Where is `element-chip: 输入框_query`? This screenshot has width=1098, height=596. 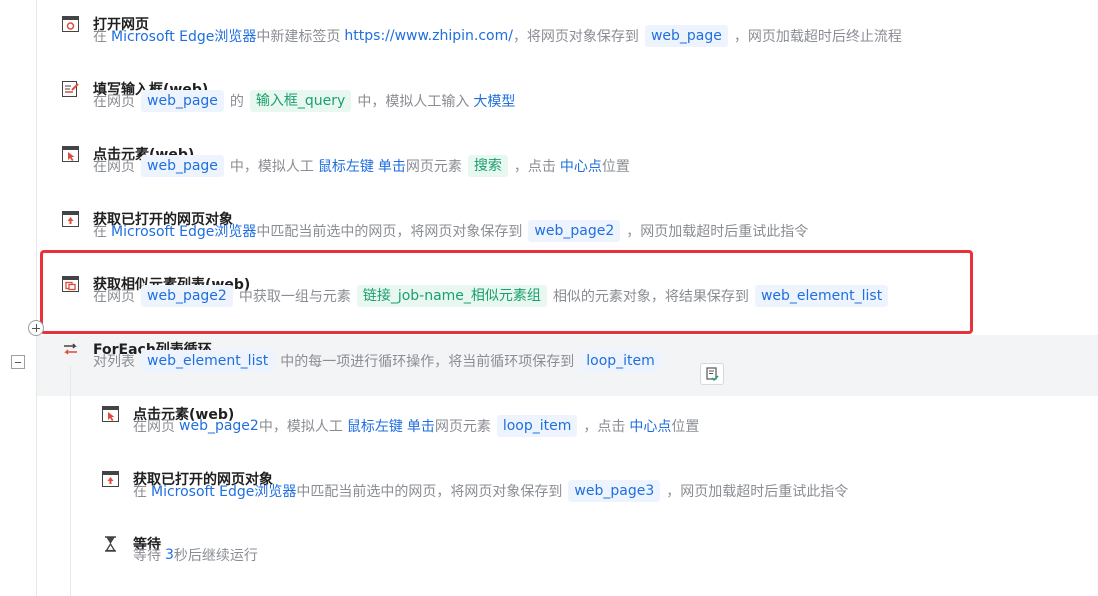 element-chip: 输入框_query is located at coordinates (300, 101).